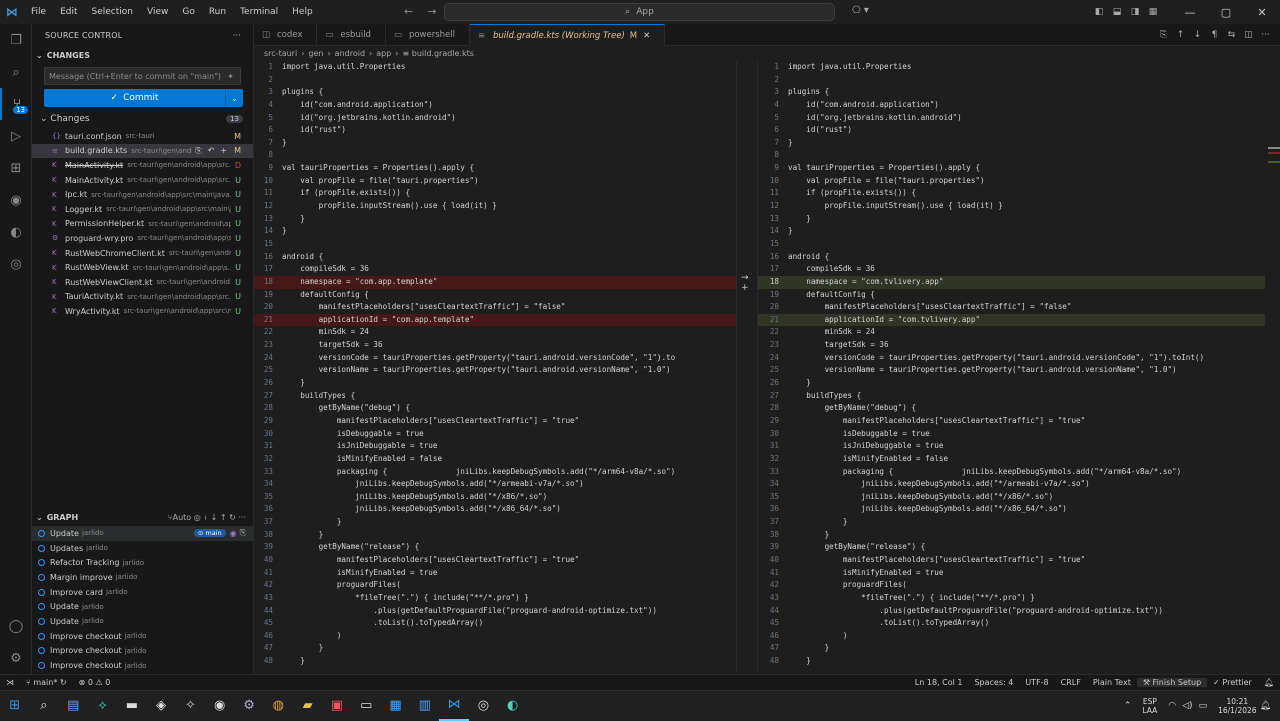 This screenshot has height=721, width=1280. Describe the element at coordinates (182, 517) in the screenshot. I see `graph-auto-label: Auto` at that location.